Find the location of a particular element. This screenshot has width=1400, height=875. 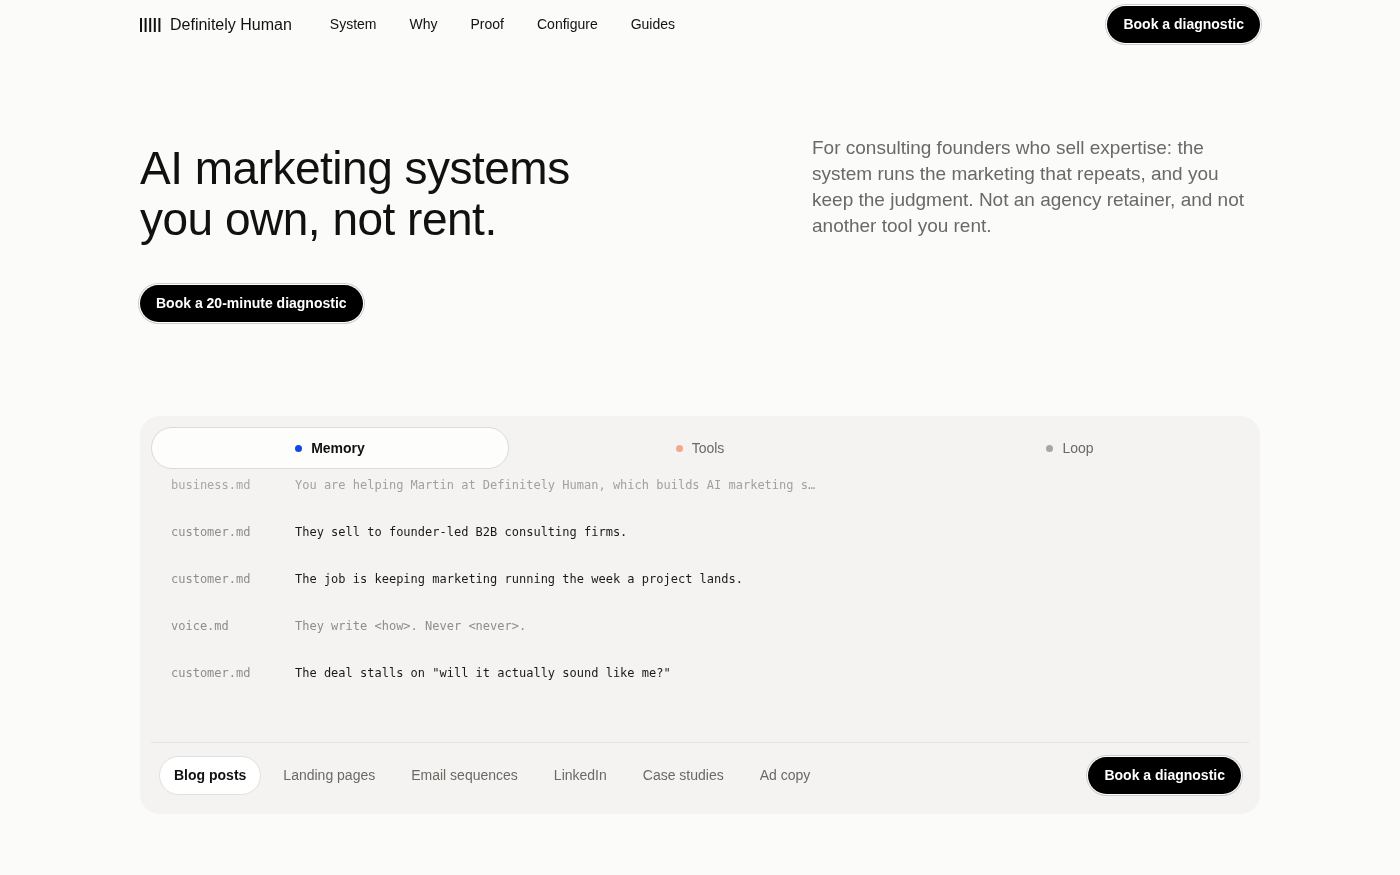

tab: Memory is located at coordinates (330, 448).